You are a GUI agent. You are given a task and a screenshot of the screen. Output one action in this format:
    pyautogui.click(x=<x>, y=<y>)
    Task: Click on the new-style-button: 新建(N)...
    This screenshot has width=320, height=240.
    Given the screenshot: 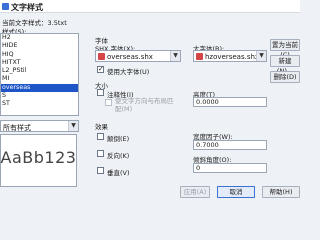 What is the action you would take?
    pyautogui.click(x=285, y=65)
    